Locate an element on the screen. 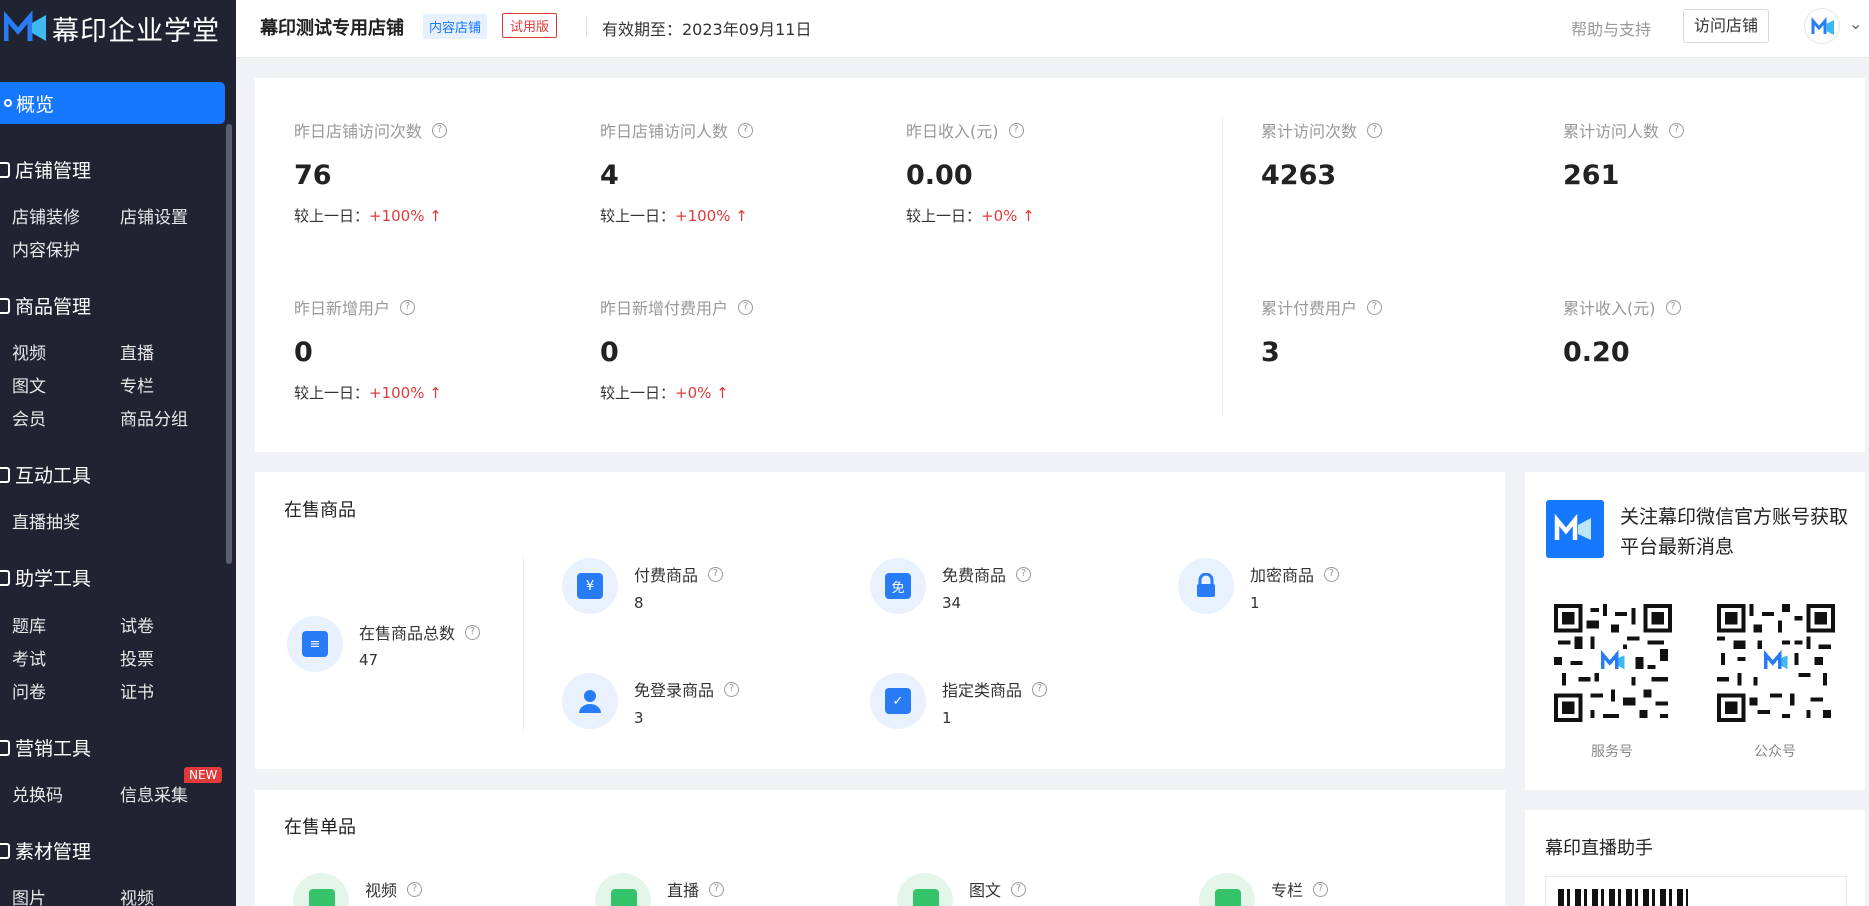  avatar is located at coordinates (1822, 26).